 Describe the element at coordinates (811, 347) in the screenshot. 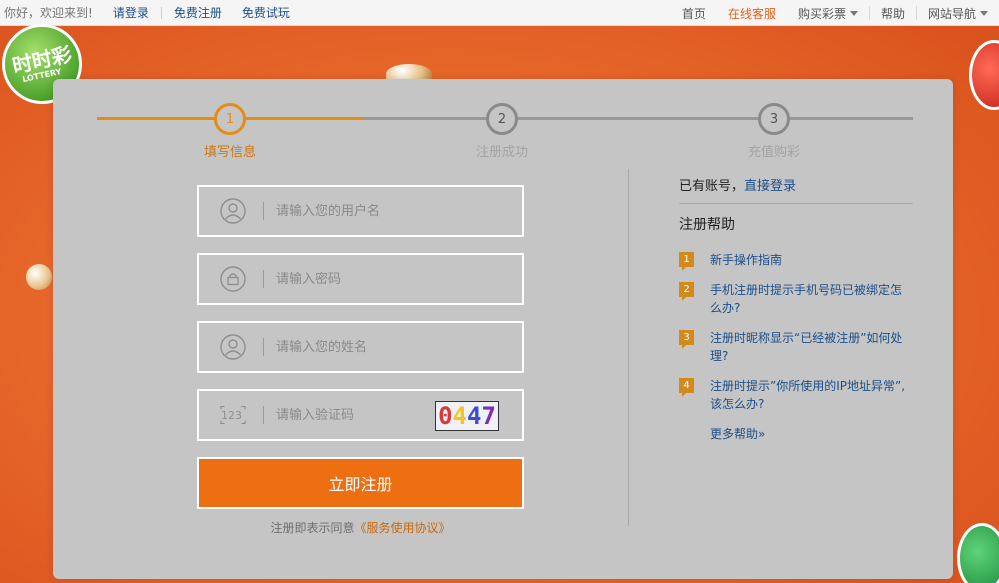

I see `help-link-nickname-taken: 注册时昵称显示“已经被注册”如何处理?` at that location.